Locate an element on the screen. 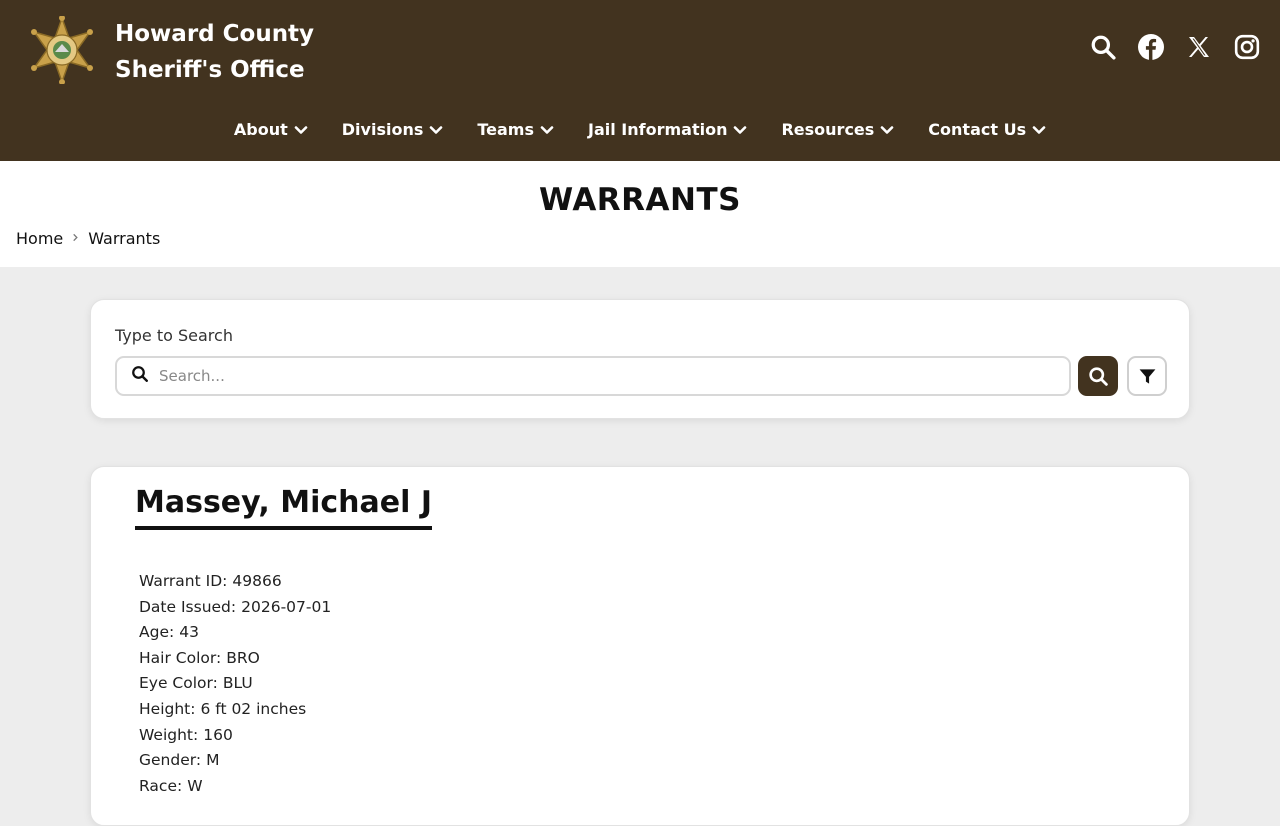 The image size is (1280, 826). detail-value: 2026-07-01 is located at coordinates (286, 606).